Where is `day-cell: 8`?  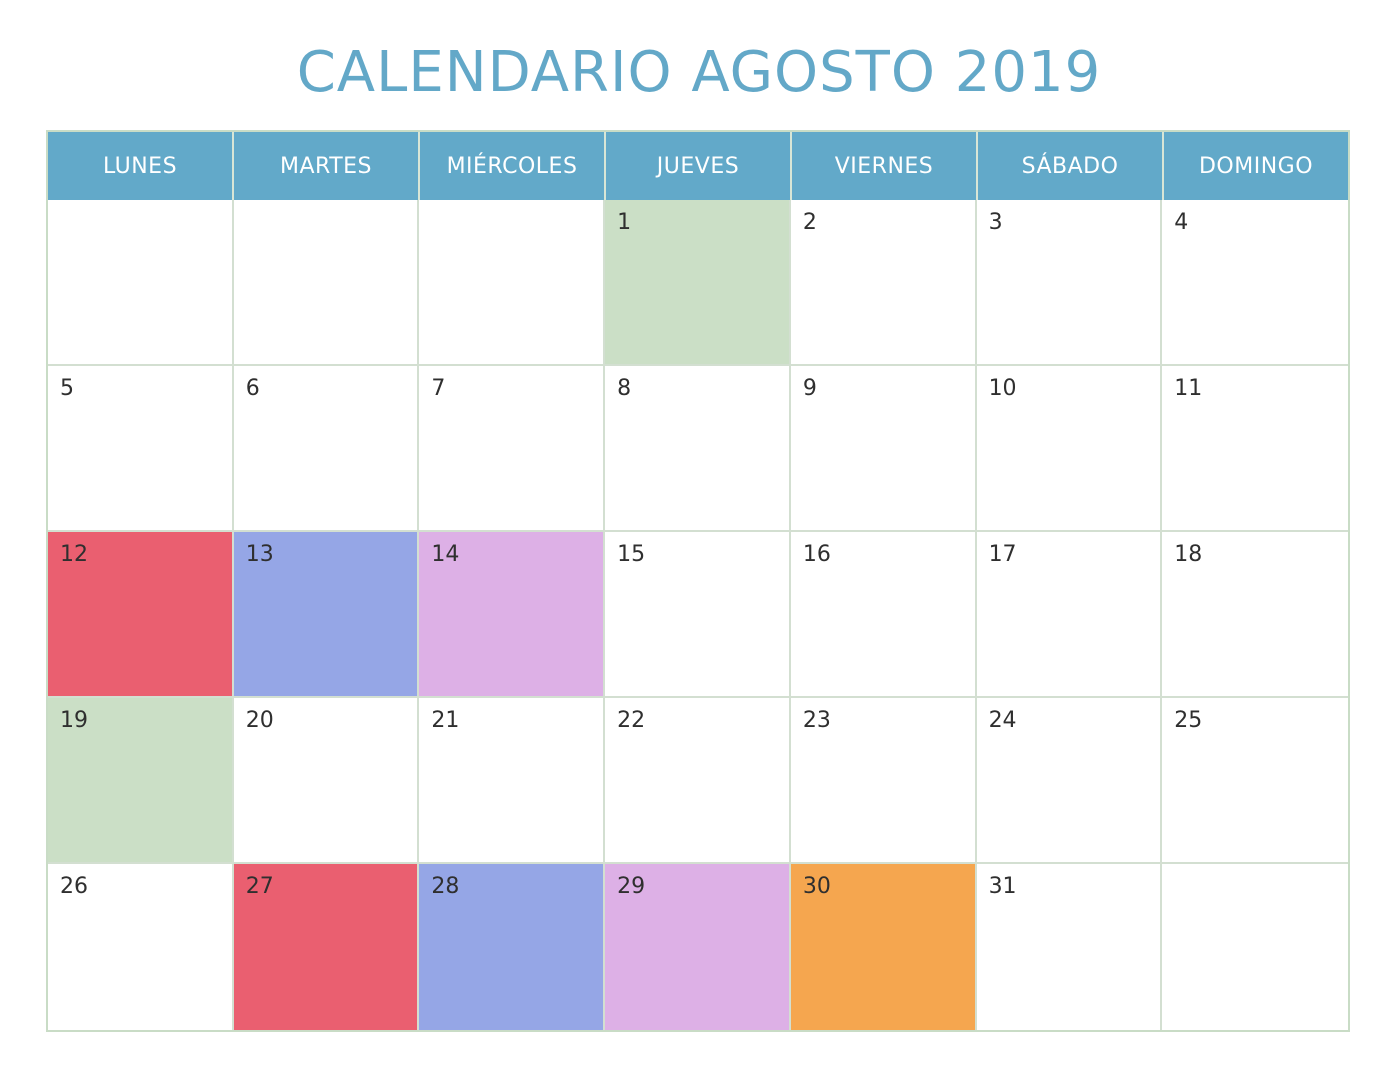
day-cell: 8 is located at coordinates (698, 449).